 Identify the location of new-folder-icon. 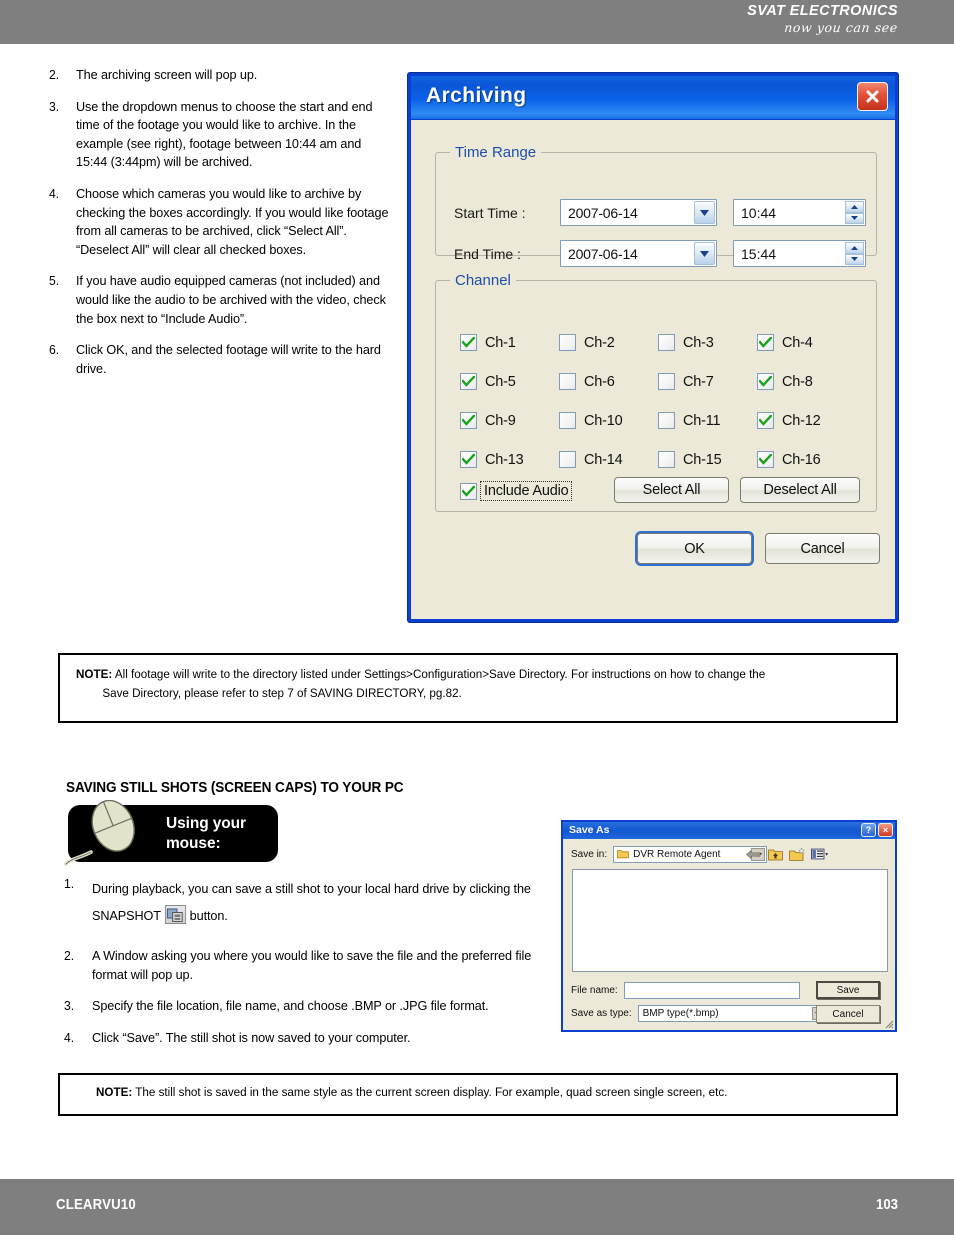
(797, 854).